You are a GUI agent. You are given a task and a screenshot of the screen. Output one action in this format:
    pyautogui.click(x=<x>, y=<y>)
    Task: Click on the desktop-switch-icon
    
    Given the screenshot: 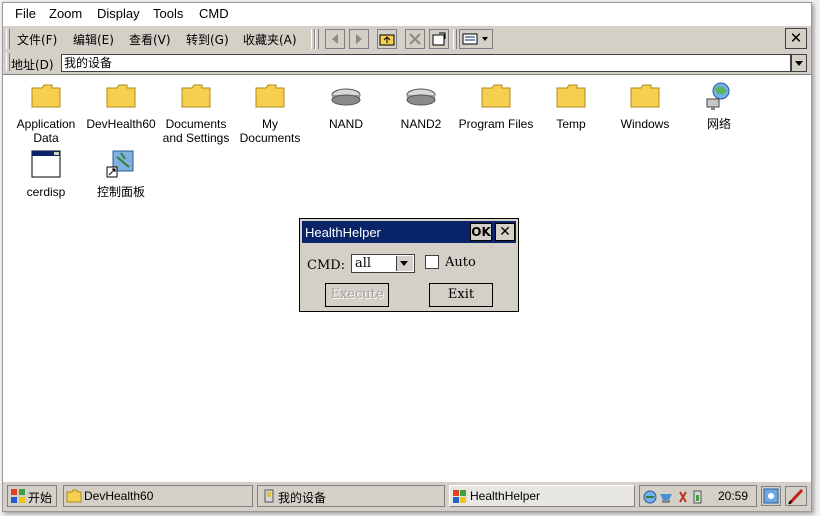 What is the action you would take?
    pyautogui.click(x=771, y=496)
    